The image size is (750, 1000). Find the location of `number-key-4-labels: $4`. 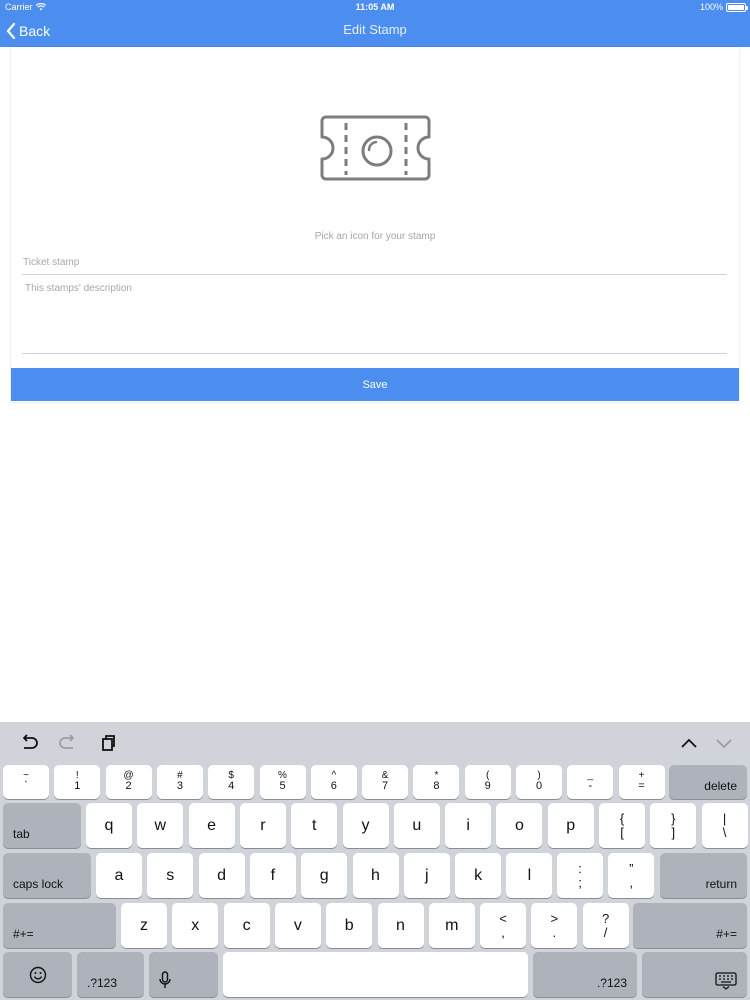

number-key-4-labels: $4 is located at coordinates (231, 781).